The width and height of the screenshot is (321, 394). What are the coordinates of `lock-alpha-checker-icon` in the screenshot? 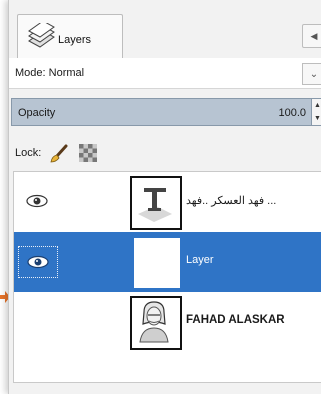 It's located at (88, 153).